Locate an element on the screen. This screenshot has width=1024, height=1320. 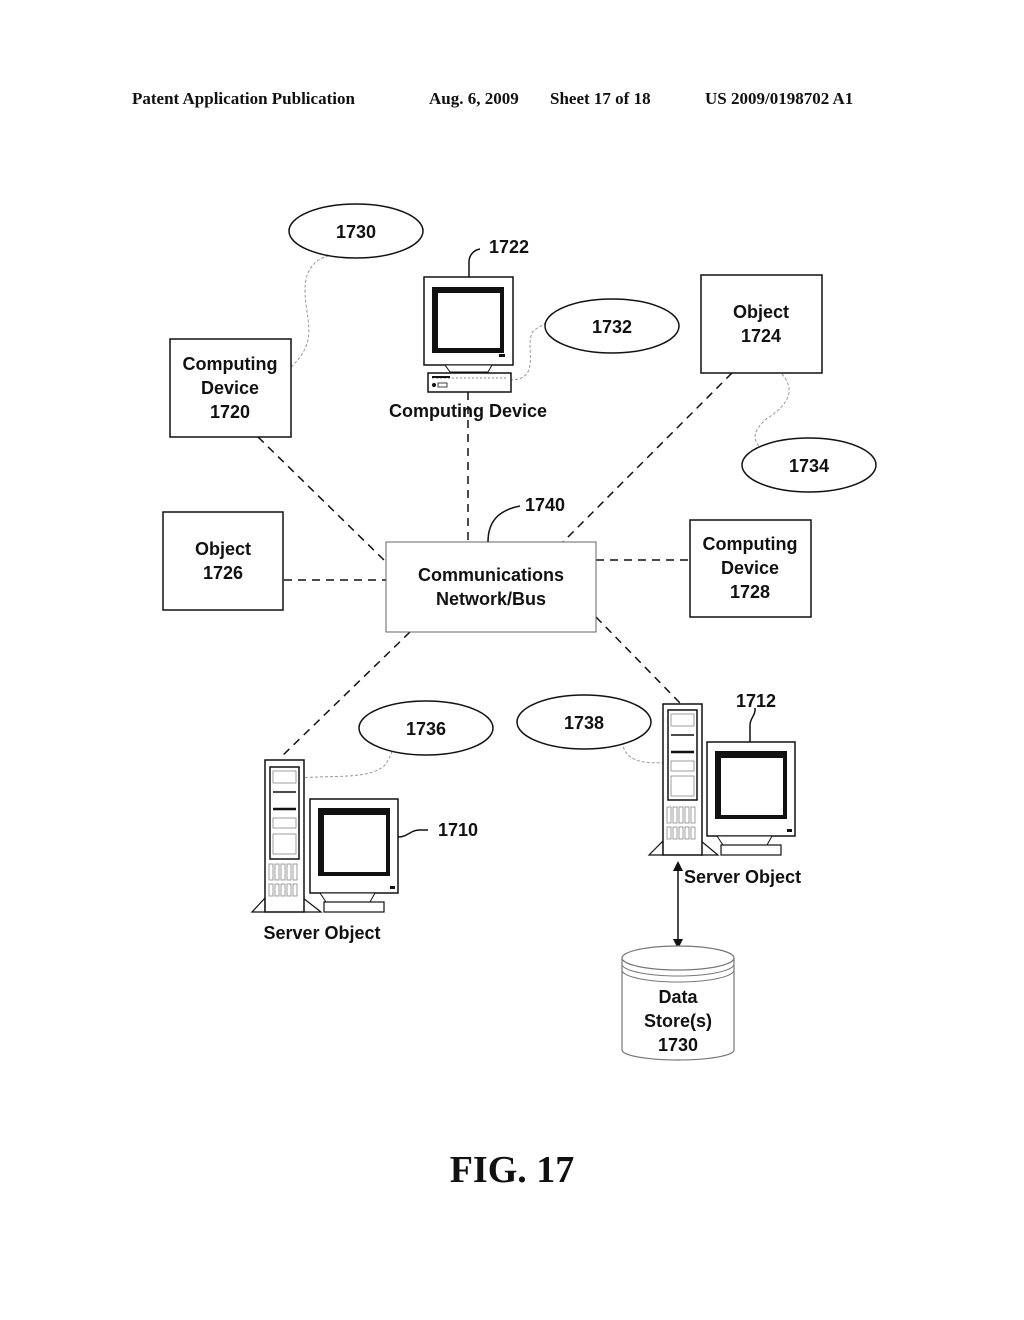
network-bus-node: Communications Network/Bus is located at coordinates (491, 587).